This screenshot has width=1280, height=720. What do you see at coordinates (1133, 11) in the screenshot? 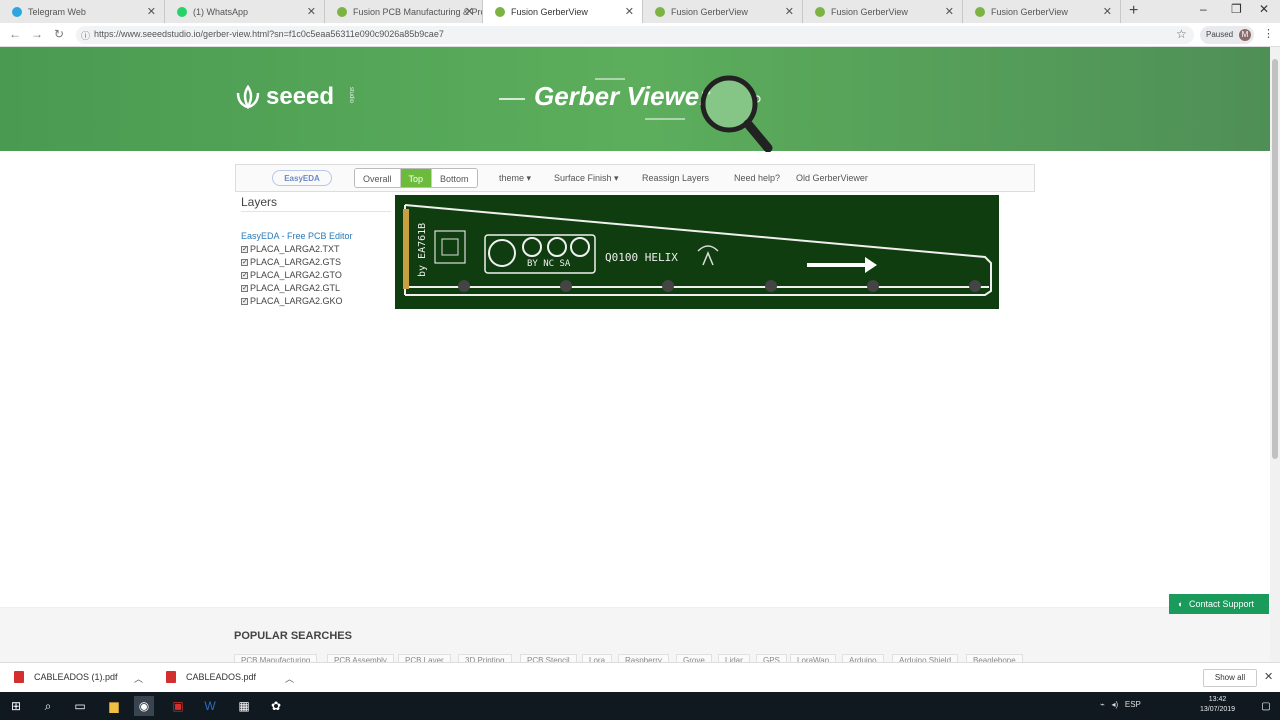
I see `new-tab-button: +` at bounding box center [1133, 11].